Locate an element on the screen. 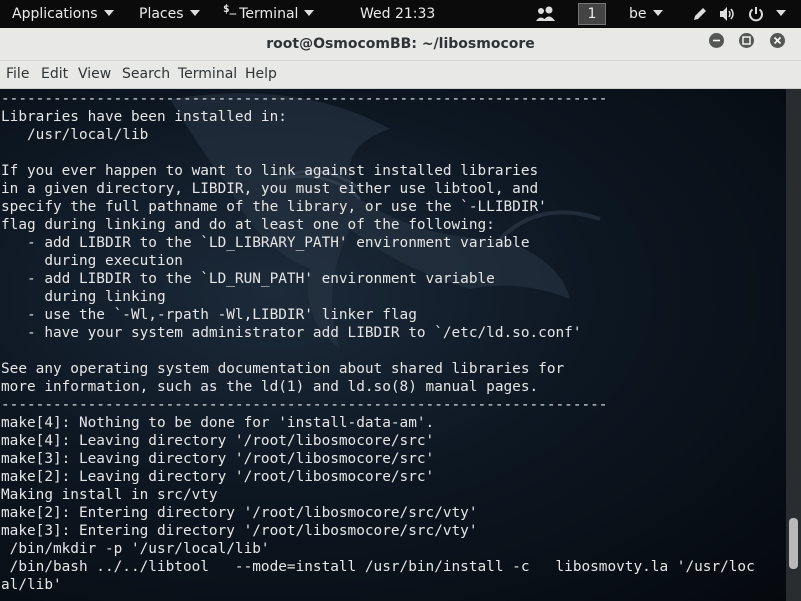  menu-help: Help is located at coordinates (261, 74).